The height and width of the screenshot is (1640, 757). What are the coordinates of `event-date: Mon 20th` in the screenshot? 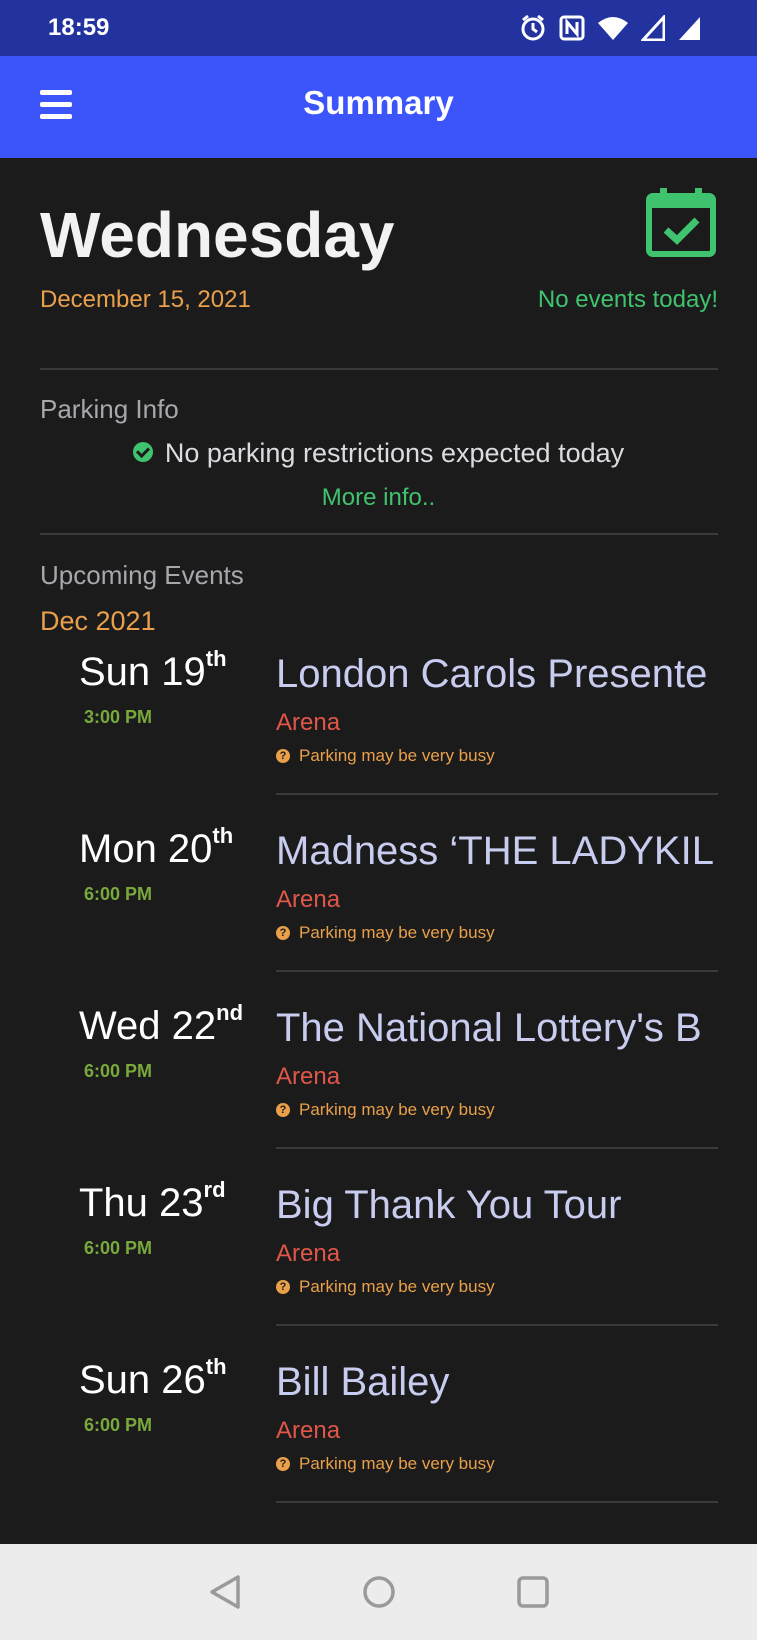 It's located at (156, 847).